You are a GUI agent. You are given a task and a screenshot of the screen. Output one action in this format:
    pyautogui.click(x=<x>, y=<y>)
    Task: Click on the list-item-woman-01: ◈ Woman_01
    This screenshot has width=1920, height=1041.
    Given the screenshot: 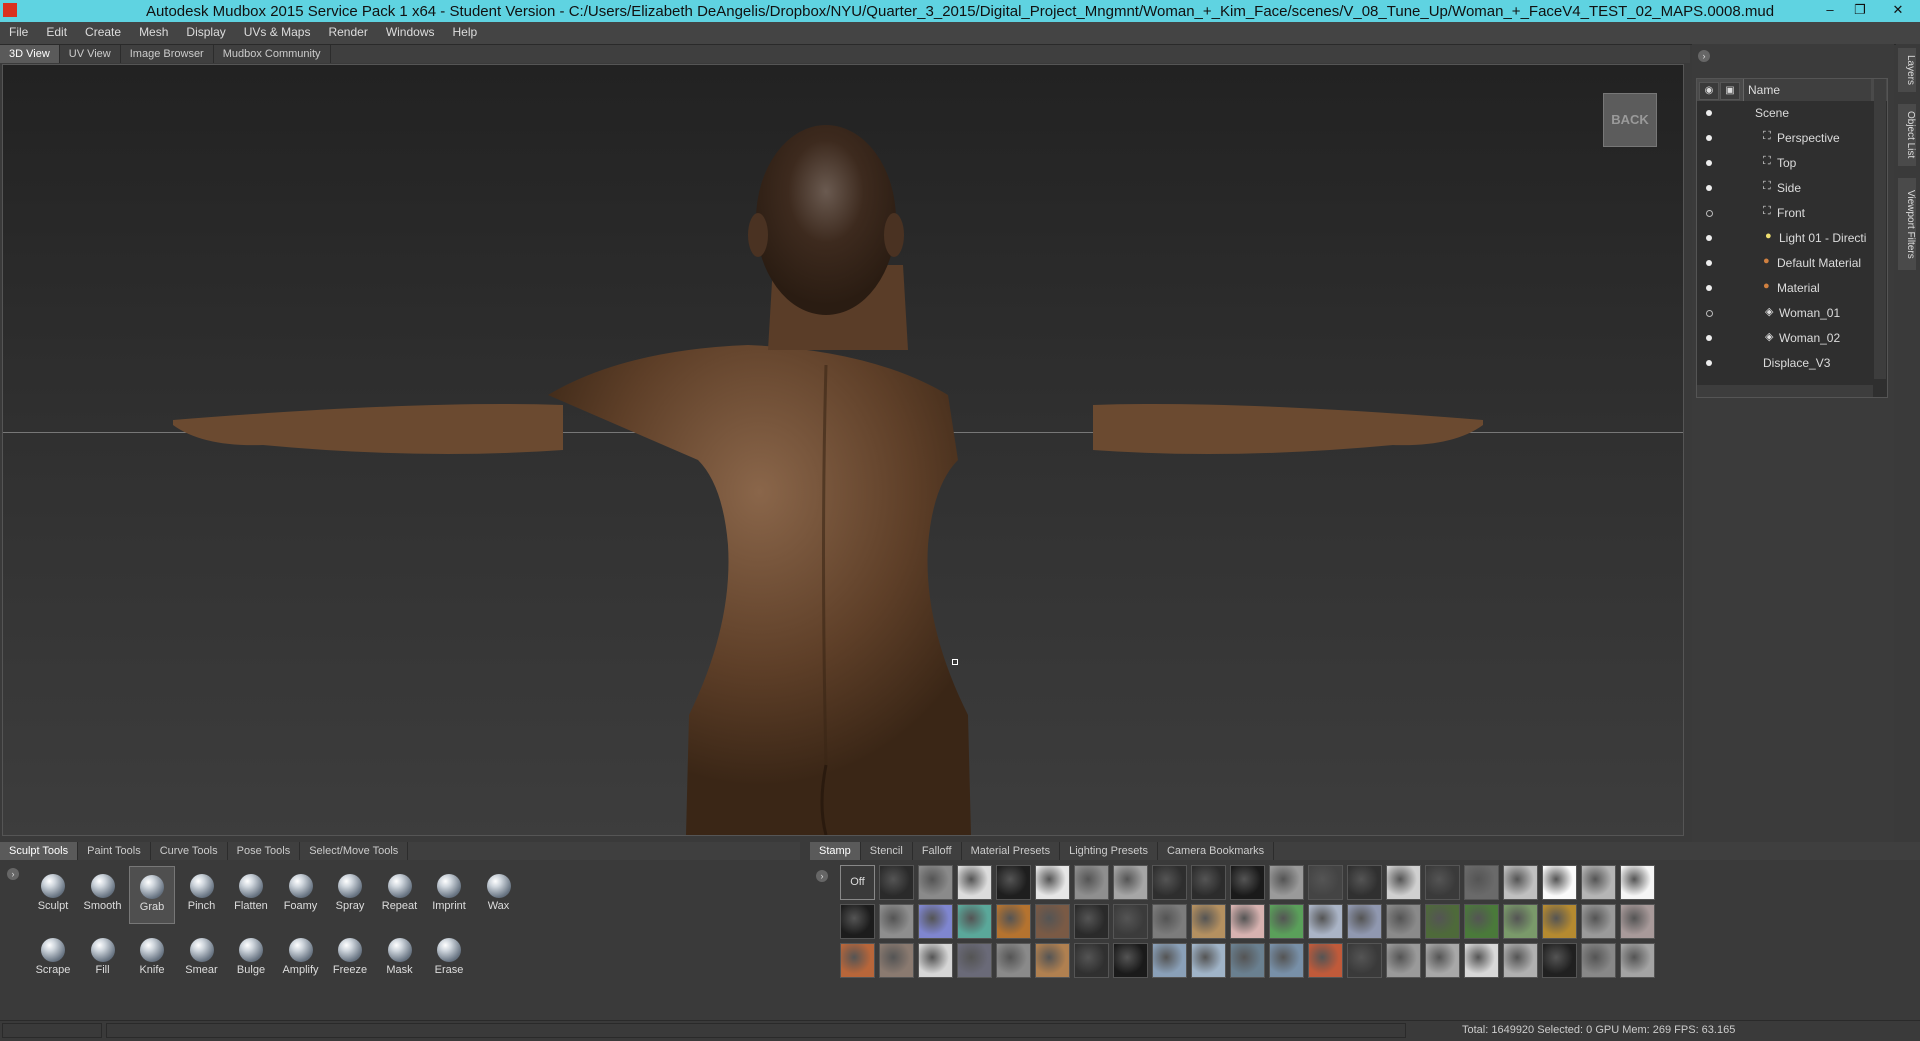 What is the action you would take?
    pyautogui.click(x=1792, y=313)
    